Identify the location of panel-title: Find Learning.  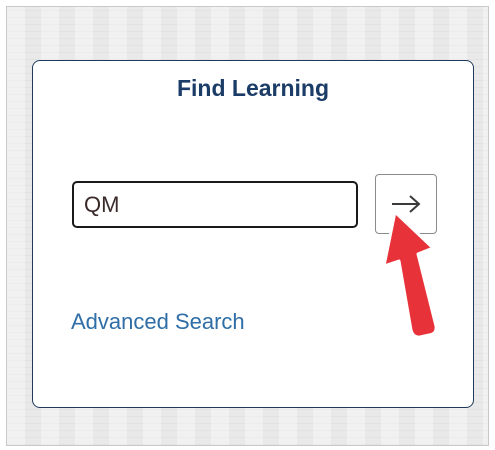
(253, 88).